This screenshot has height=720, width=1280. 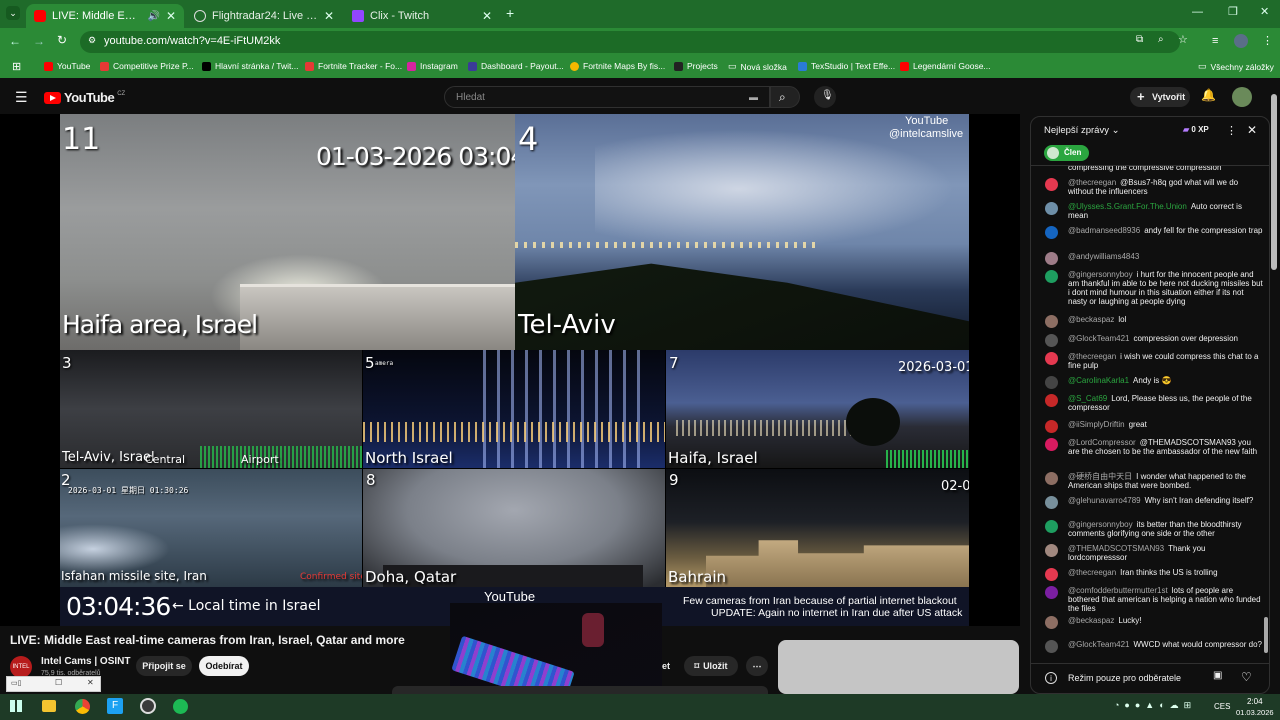 I want to click on profile-avatar, so click(x=1241, y=41).